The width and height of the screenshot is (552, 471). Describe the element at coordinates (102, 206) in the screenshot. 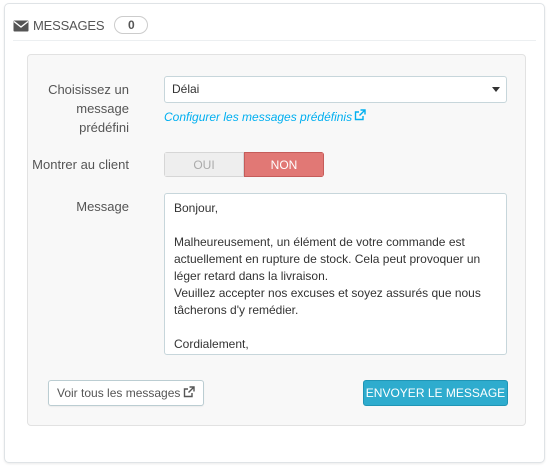

I see `message-label: Message` at that location.